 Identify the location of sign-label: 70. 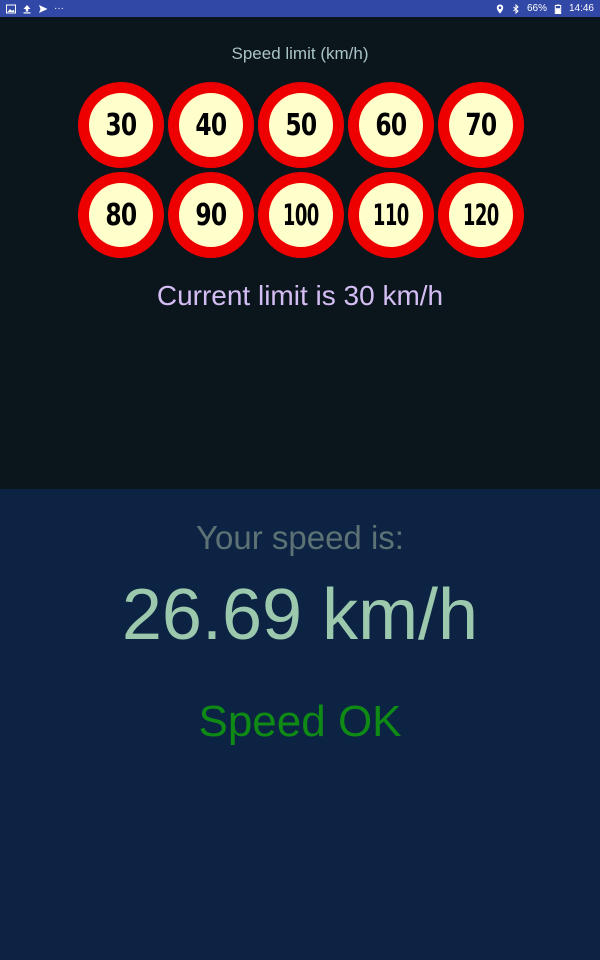
(481, 125).